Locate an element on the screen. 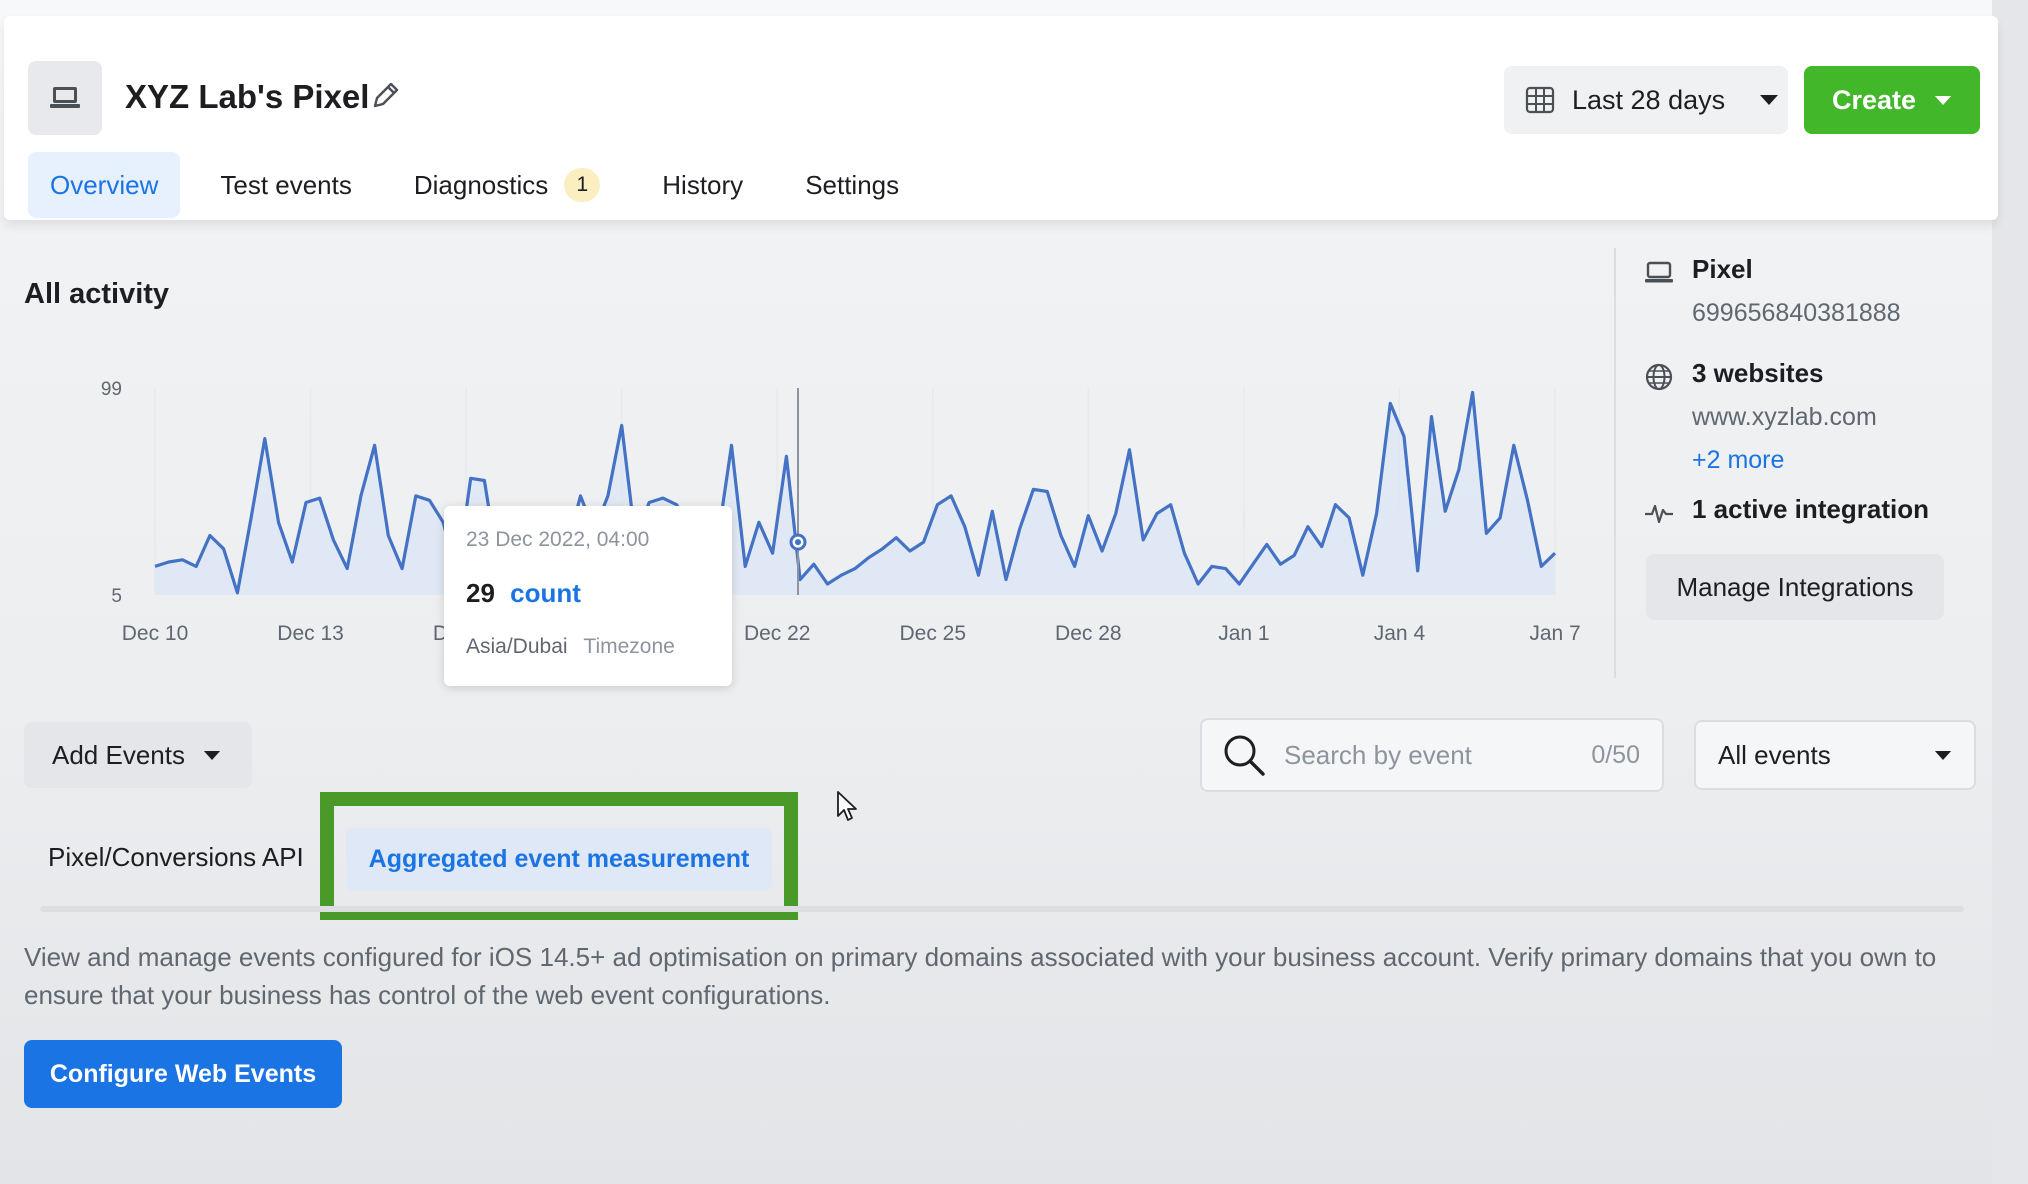 Image resolution: width=2028 pixels, height=1184 pixels. tooltip-timezone: Asia/Dubai Timezone is located at coordinates (588, 647).